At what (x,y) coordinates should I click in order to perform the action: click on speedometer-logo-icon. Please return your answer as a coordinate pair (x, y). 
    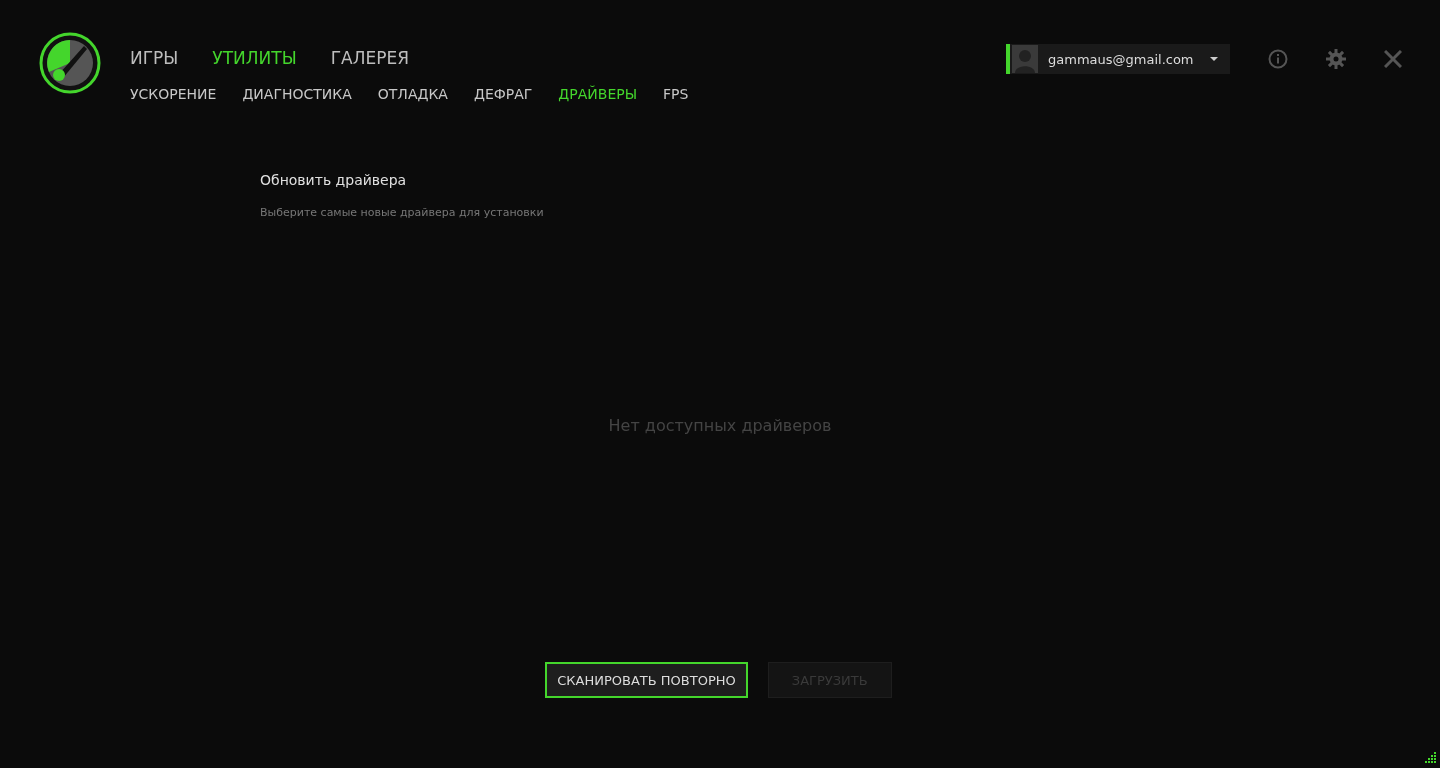
    Looking at the image, I should click on (70, 63).